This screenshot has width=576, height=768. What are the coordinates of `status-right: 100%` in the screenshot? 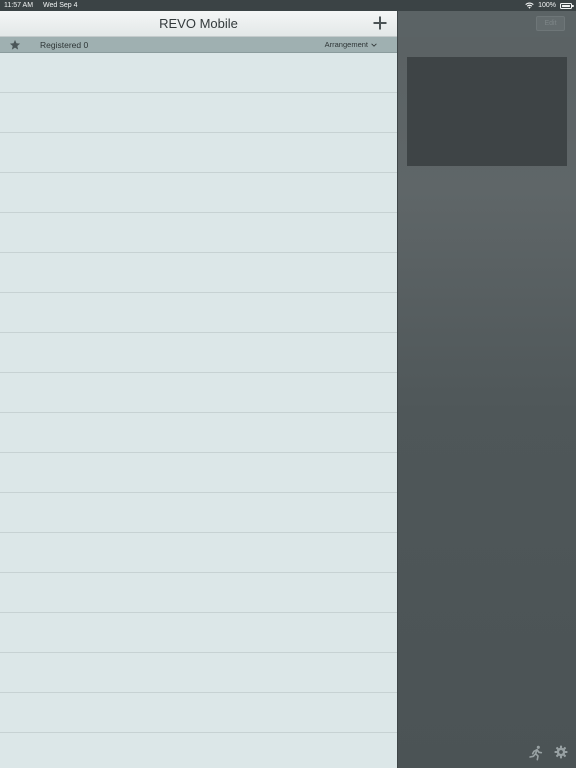 It's located at (549, 5).